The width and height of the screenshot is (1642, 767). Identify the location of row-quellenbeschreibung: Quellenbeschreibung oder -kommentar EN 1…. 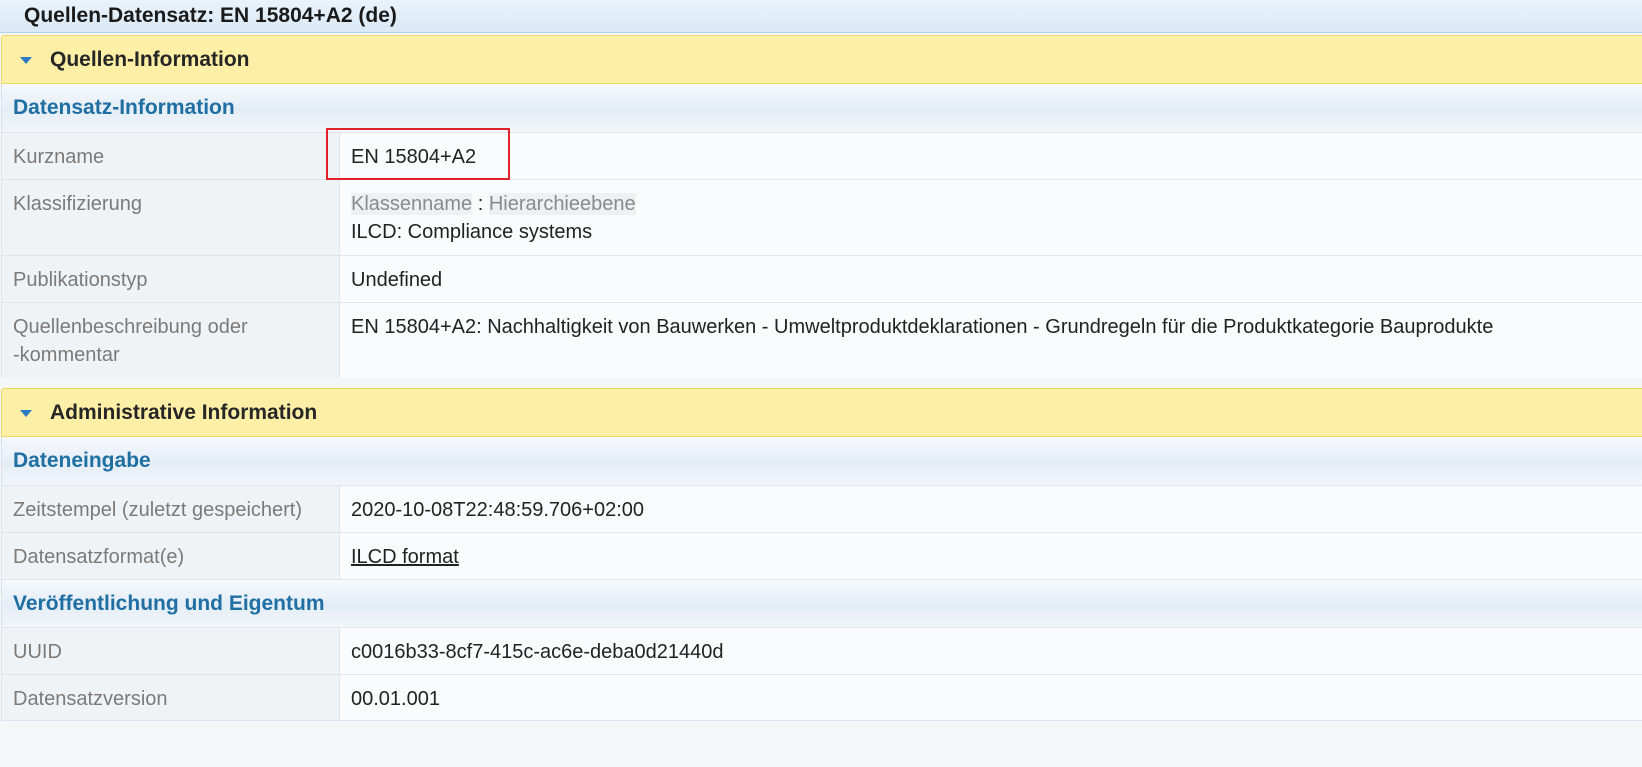
(821, 340).